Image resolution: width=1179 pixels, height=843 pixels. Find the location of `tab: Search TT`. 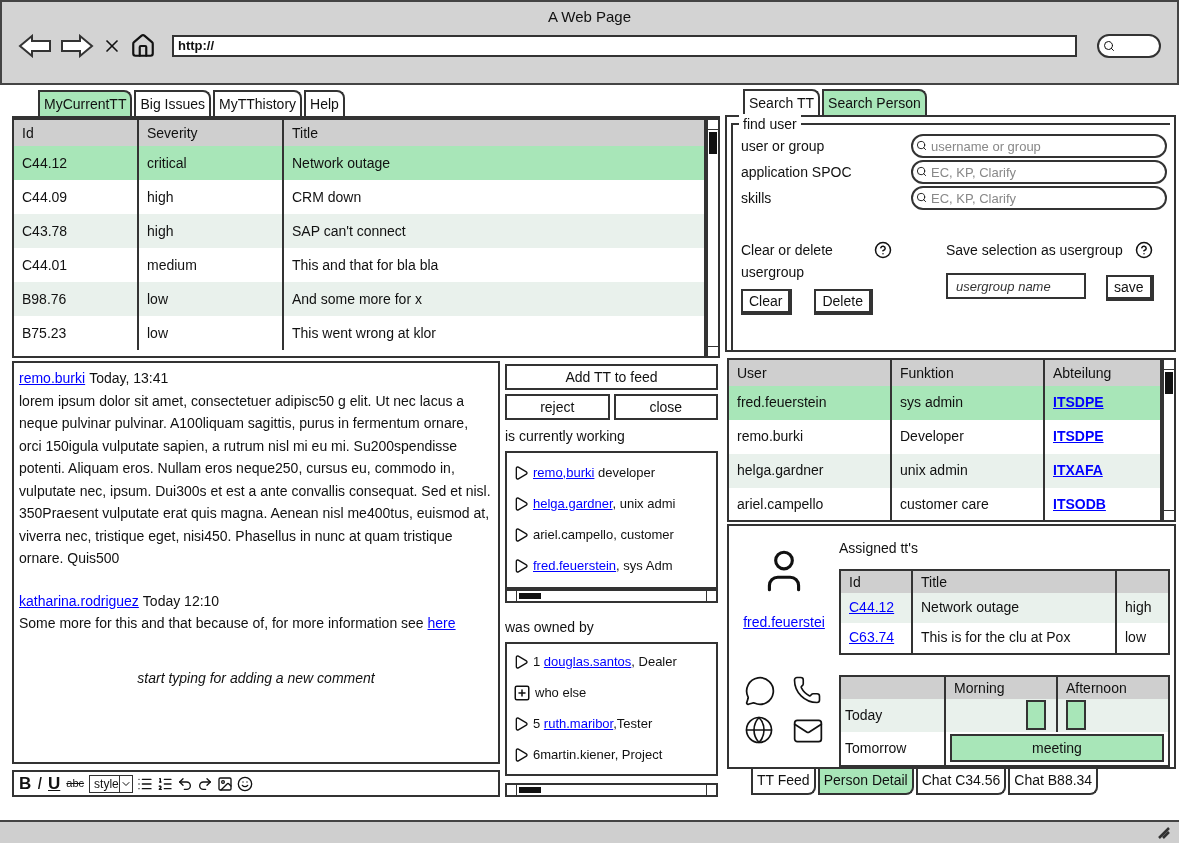

tab: Search TT is located at coordinates (782, 102).